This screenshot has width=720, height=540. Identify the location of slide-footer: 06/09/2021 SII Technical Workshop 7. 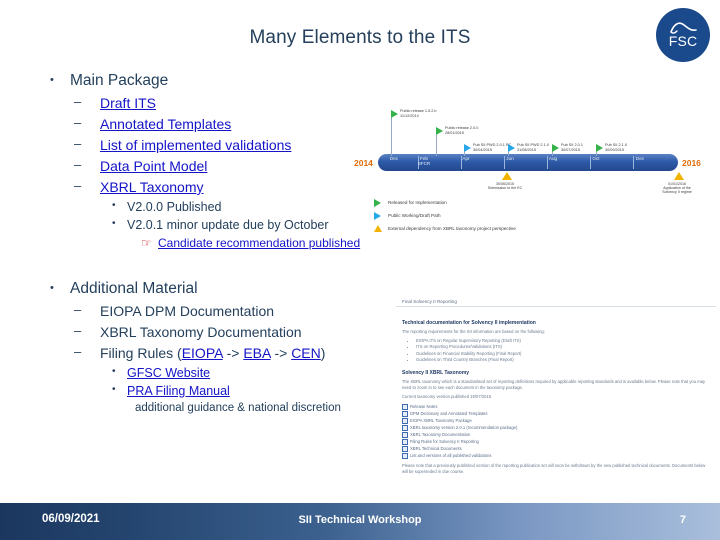
(360, 521).